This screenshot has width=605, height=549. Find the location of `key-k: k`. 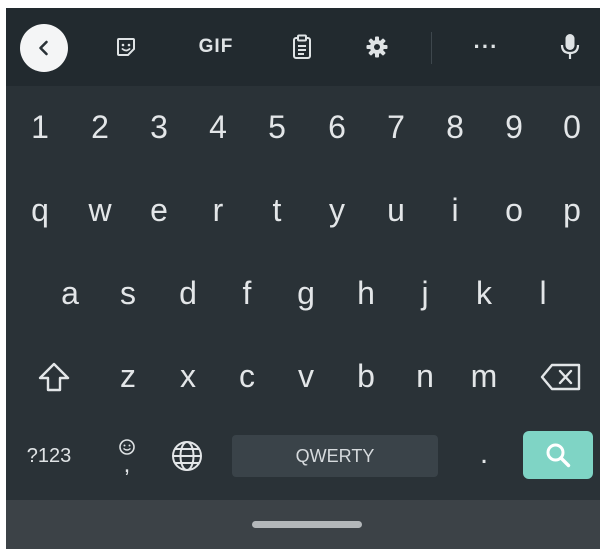

key-k: k is located at coordinates (484, 293).